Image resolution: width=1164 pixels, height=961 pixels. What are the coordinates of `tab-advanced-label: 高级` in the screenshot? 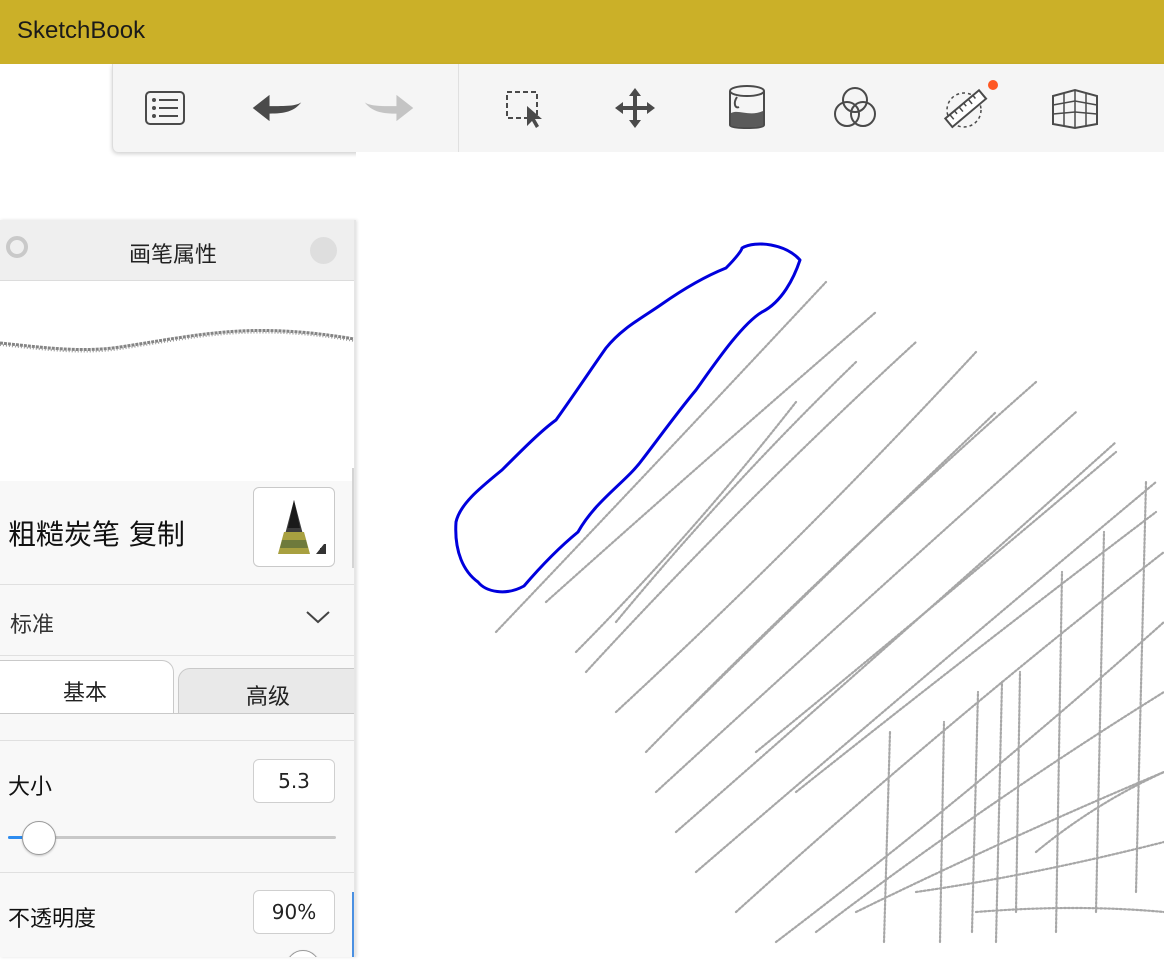 It's located at (267, 697).